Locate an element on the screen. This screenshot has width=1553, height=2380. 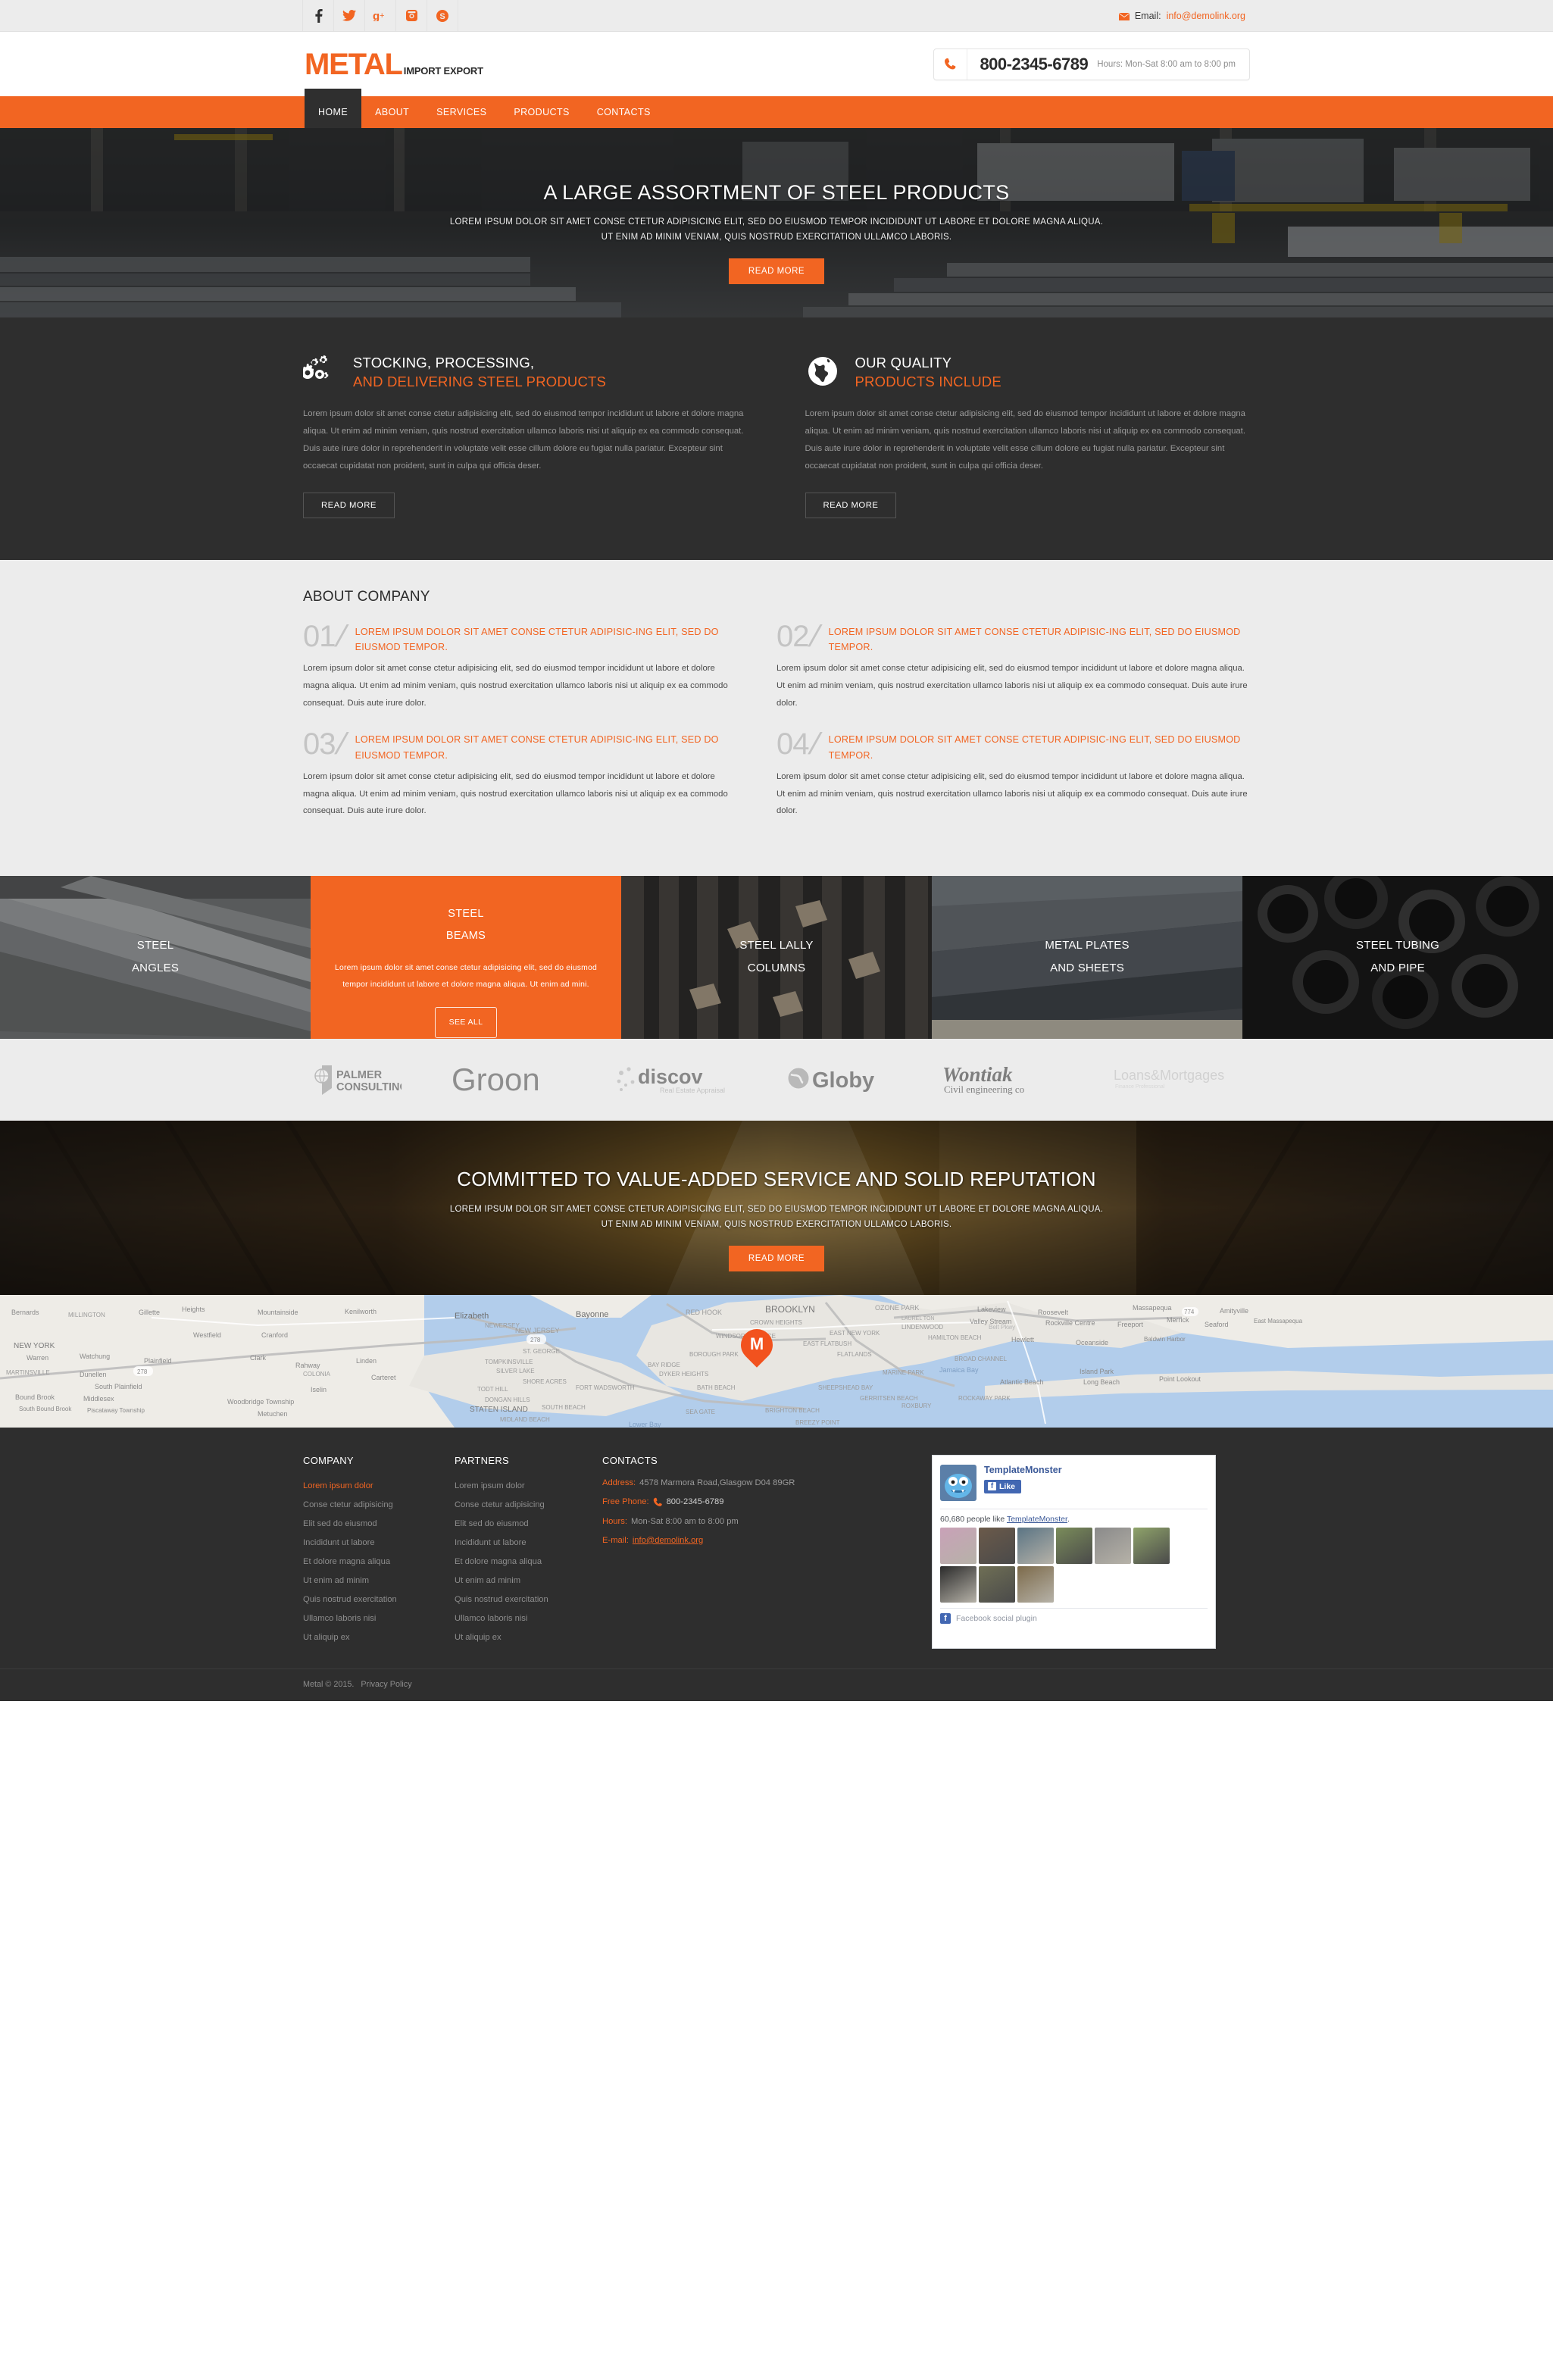
partner-logo-palmer-consulting: PALMER CONSULTING is located at coordinates (356, 1080).